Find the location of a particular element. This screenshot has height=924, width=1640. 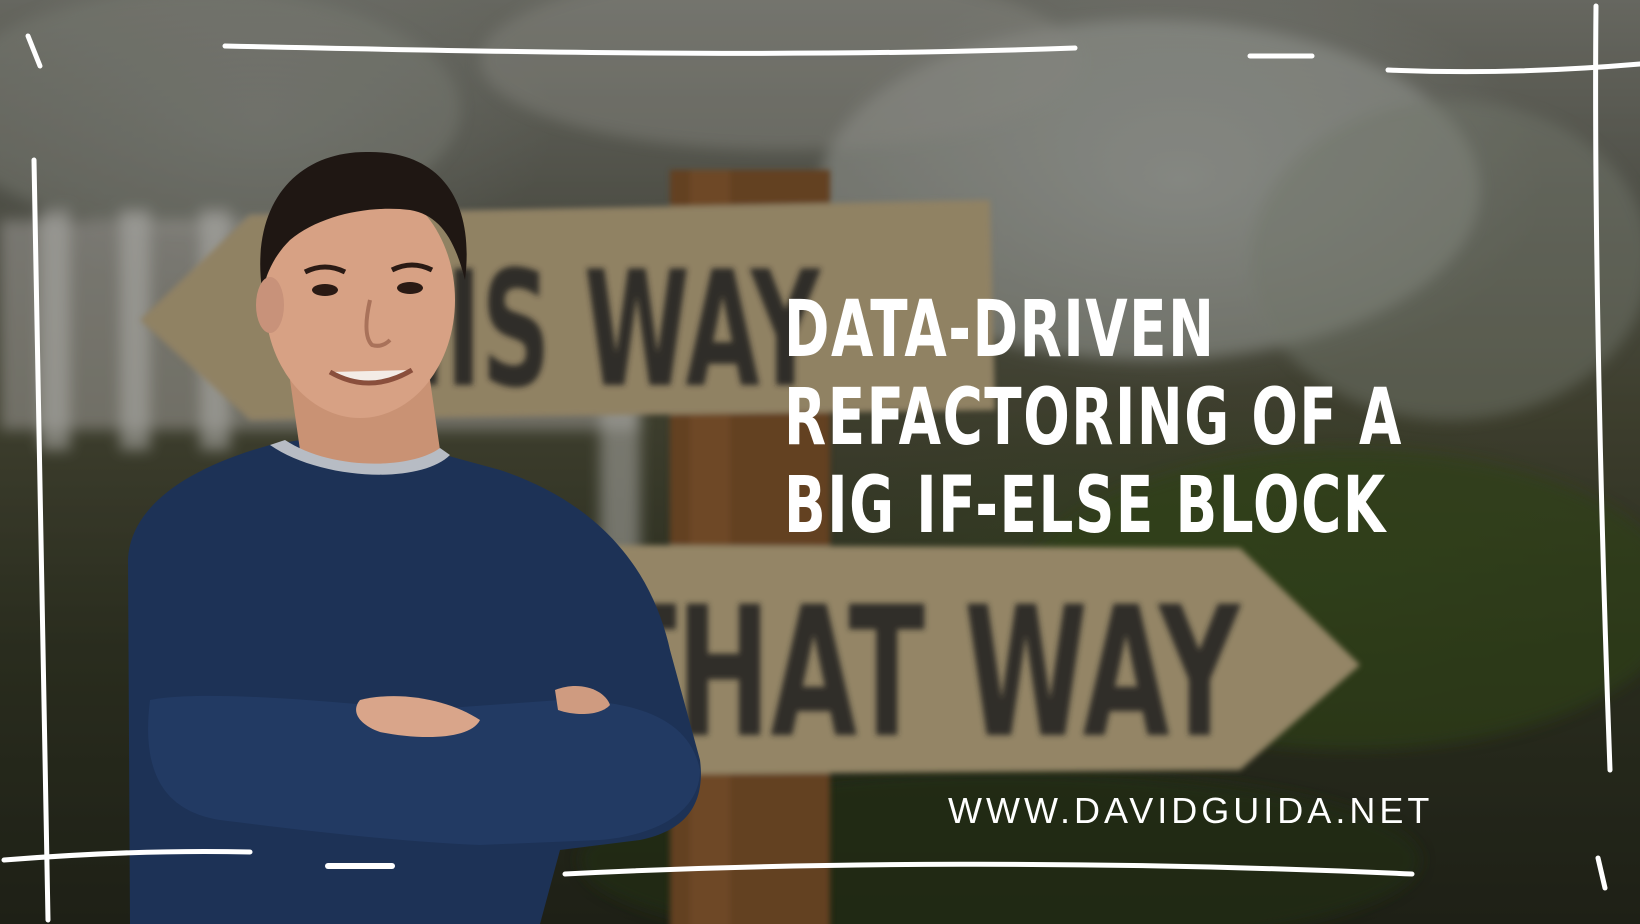

headline-line-1: DATA-DRIVEN is located at coordinates (1000, 330).